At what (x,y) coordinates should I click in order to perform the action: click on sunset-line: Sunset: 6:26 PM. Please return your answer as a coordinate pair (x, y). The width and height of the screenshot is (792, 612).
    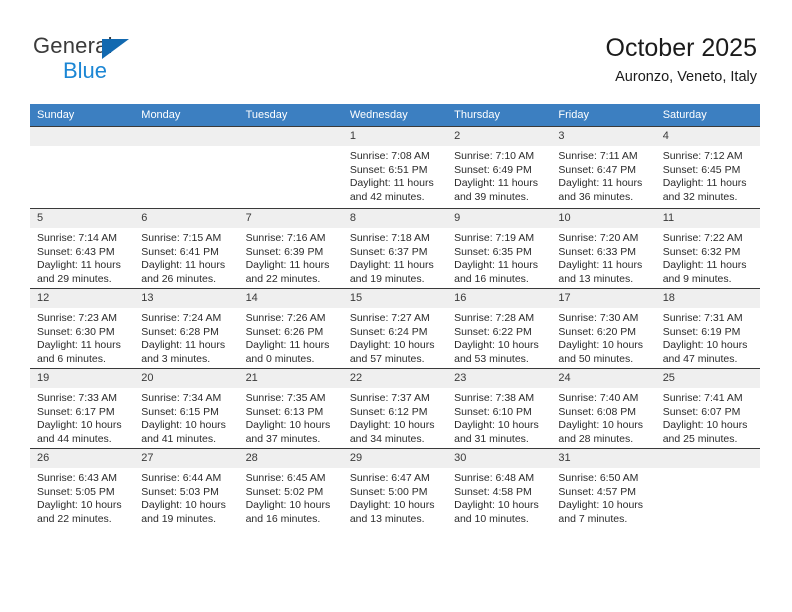
    Looking at the image, I should click on (284, 331).